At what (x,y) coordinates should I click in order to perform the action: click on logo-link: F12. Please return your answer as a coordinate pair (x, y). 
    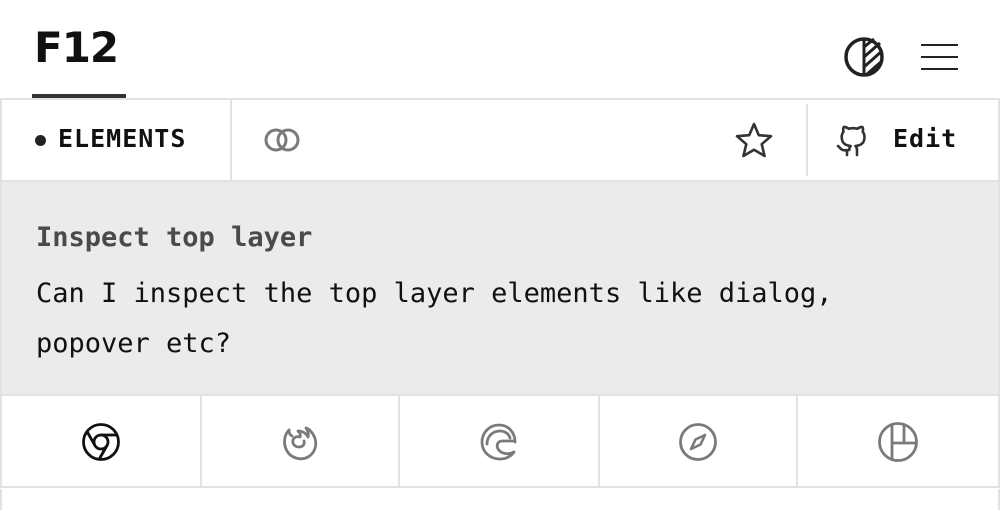
    Looking at the image, I should click on (79, 62).